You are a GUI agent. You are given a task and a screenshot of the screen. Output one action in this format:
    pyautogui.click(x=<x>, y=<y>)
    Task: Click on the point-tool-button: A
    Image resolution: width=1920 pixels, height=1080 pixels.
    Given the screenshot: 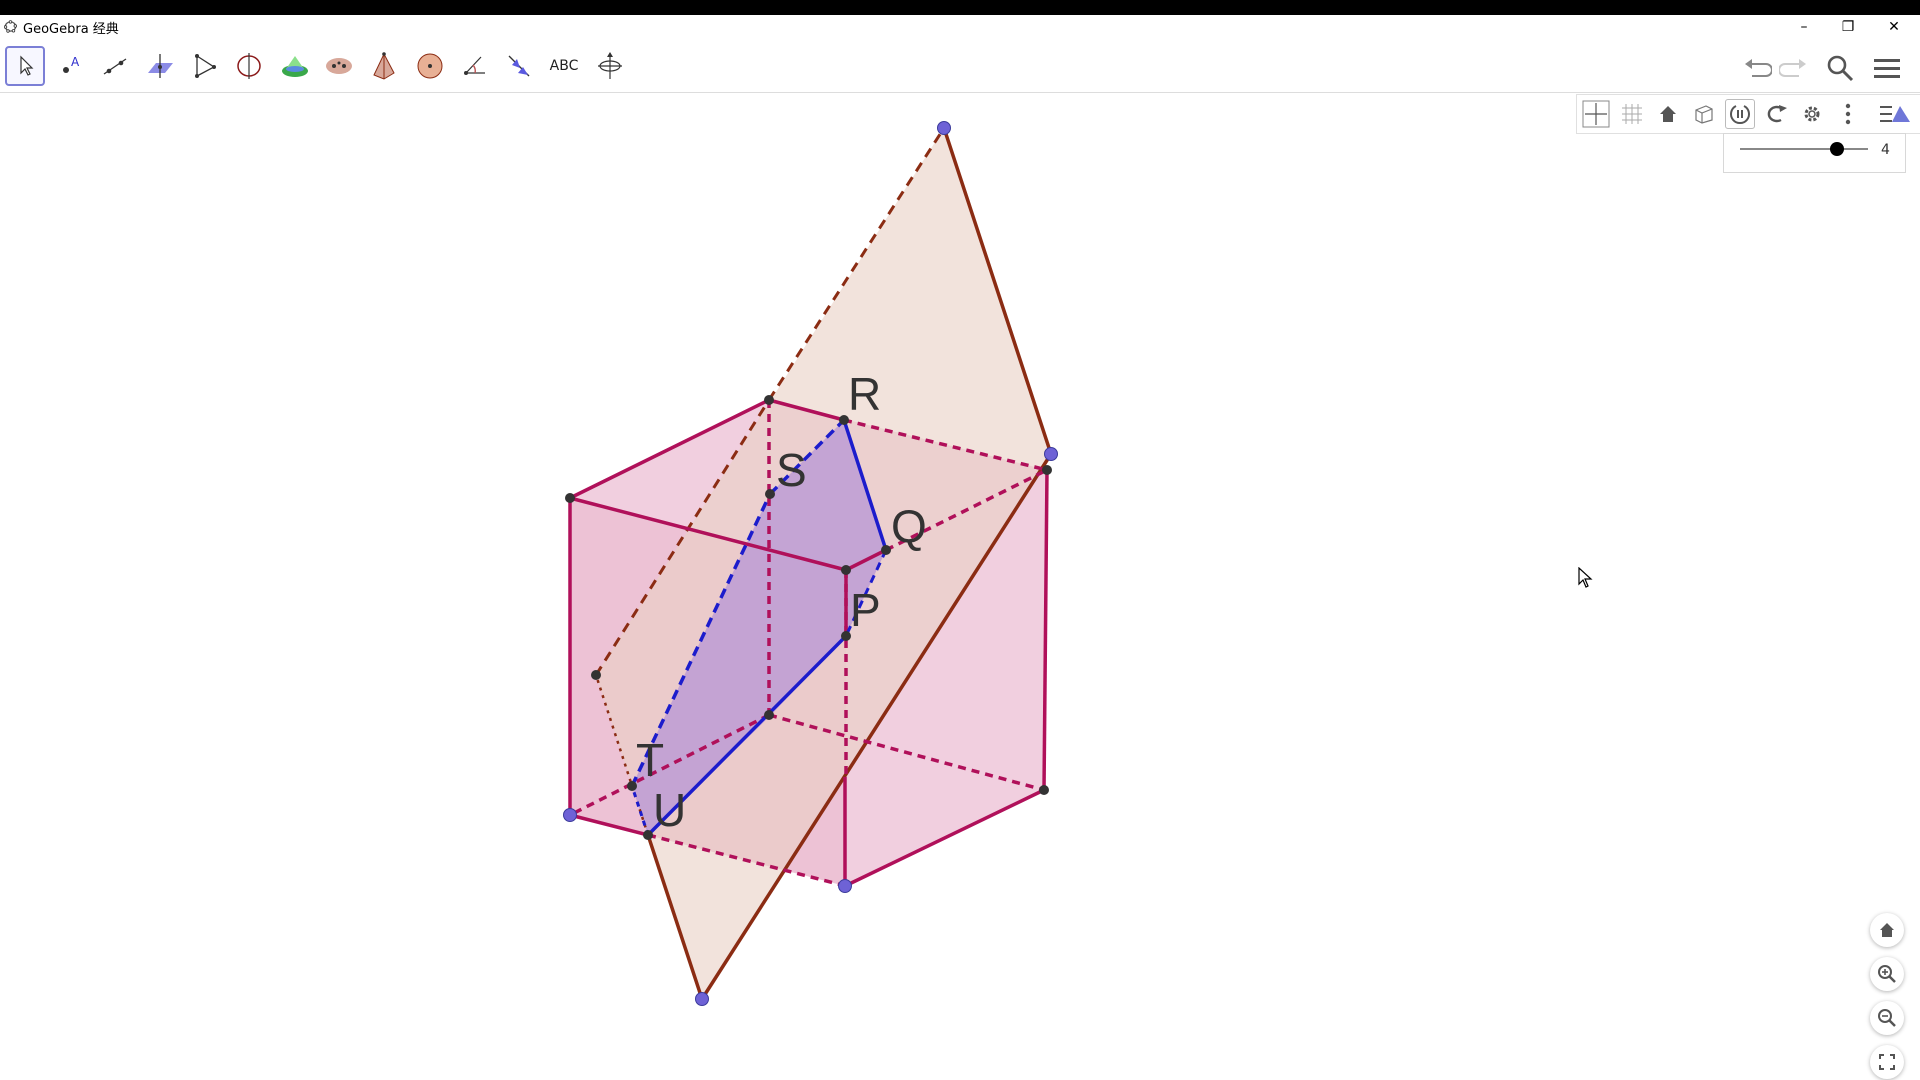 What is the action you would take?
    pyautogui.click(x=71, y=66)
    